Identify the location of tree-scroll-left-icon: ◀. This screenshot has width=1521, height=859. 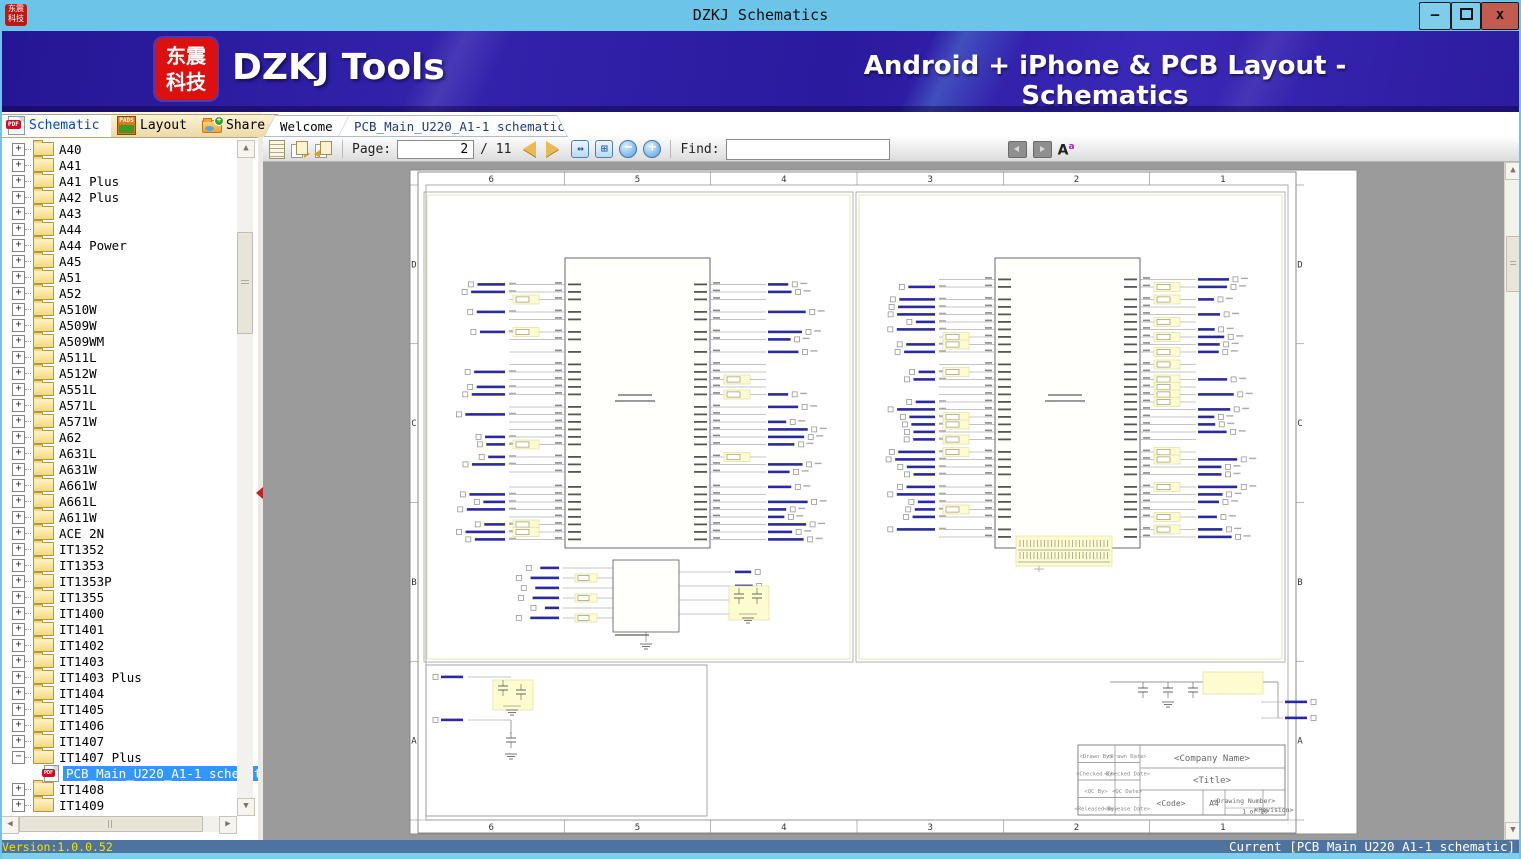
(10, 825).